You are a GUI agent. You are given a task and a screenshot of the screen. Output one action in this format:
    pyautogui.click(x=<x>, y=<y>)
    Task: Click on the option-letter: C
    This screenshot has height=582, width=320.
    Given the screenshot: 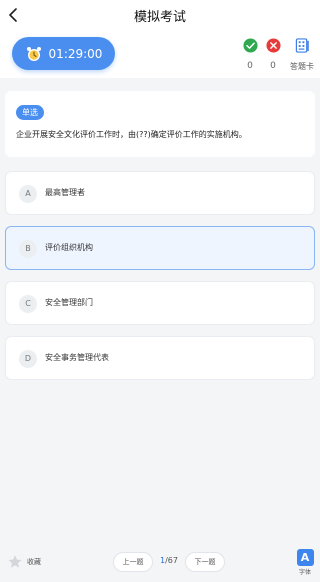 What is the action you would take?
    pyautogui.click(x=28, y=304)
    